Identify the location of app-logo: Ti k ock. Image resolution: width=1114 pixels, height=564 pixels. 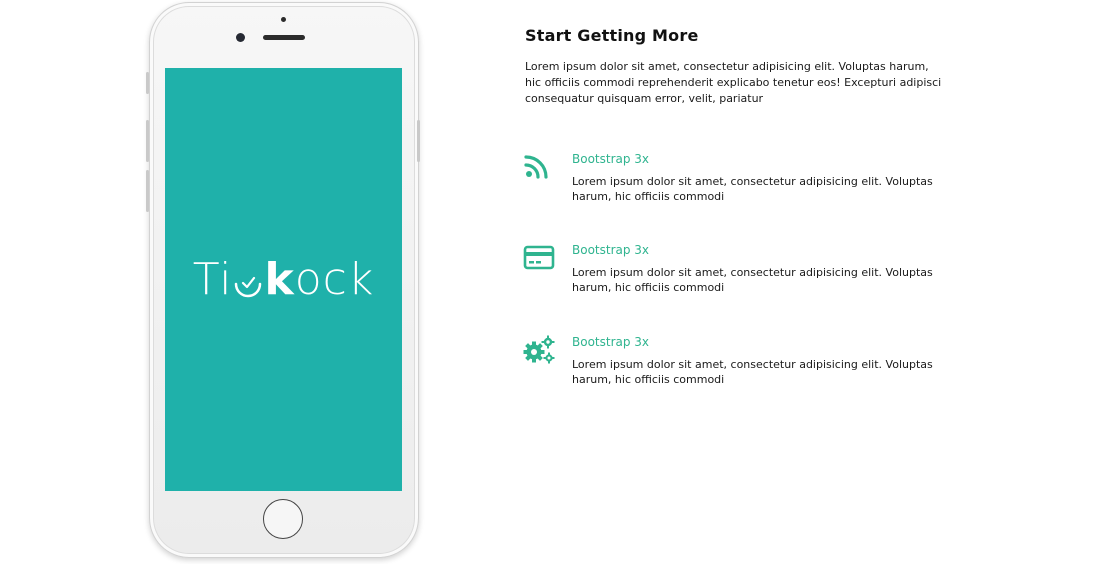
(283, 279).